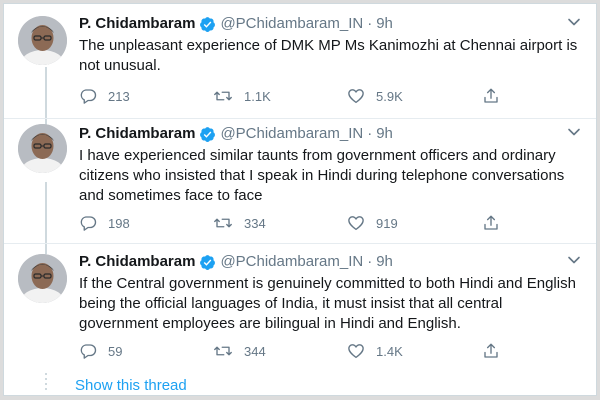 This screenshot has width=600, height=400. What do you see at coordinates (120, 65) in the screenshot?
I see `tweet-text-line: not unusual.` at bounding box center [120, 65].